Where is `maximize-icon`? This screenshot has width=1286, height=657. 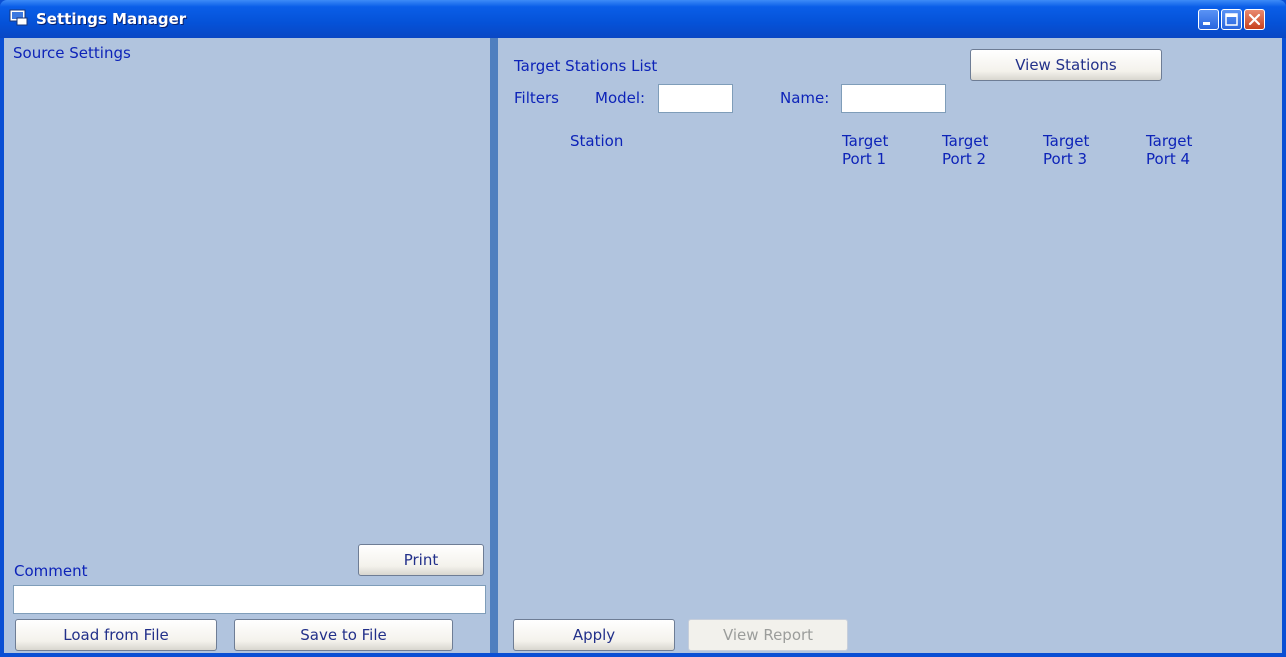 maximize-icon is located at coordinates (1231, 19).